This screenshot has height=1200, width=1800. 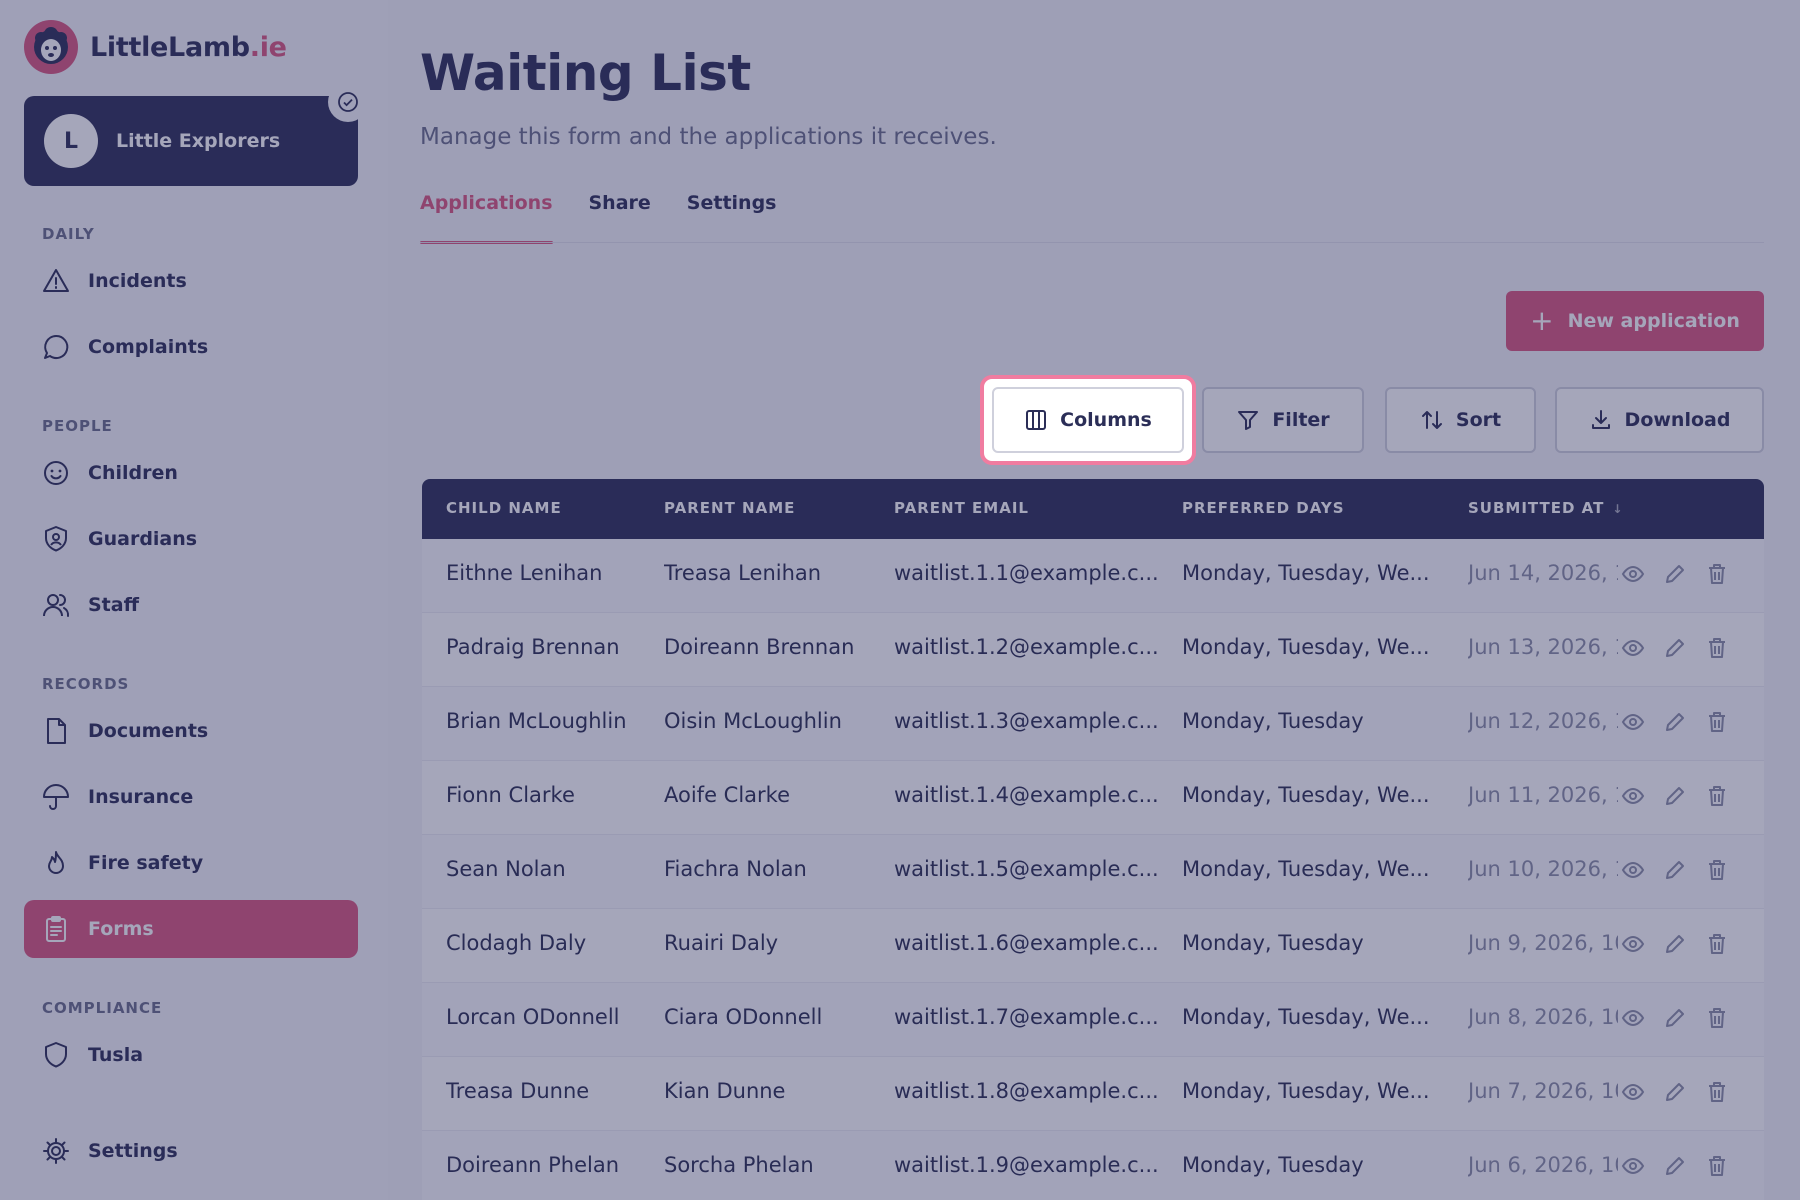 I want to click on columns-label: Columns, so click(x=1106, y=420).